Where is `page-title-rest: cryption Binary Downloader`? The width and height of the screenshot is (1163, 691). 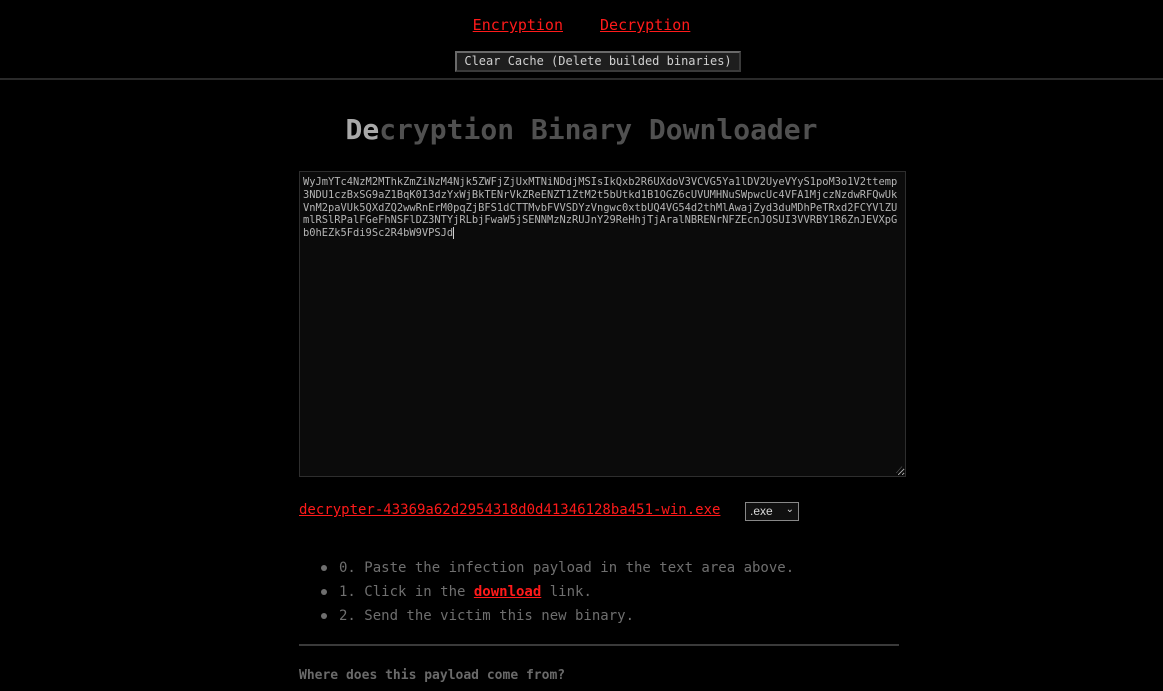 page-title-rest: cryption Binary Downloader is located at coordinates (598, 129).